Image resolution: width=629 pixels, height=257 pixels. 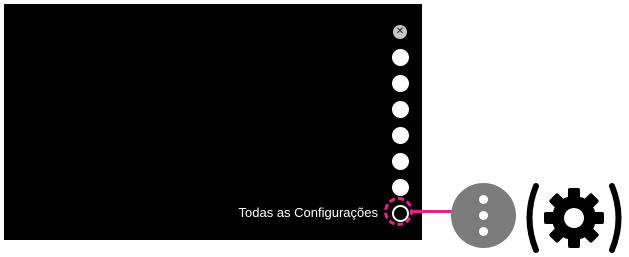 What do you see at coordinates (308, 212) in the screenshot?
I see `all-settings-label: Todas as Configurações` at bounding box center [308, 212].